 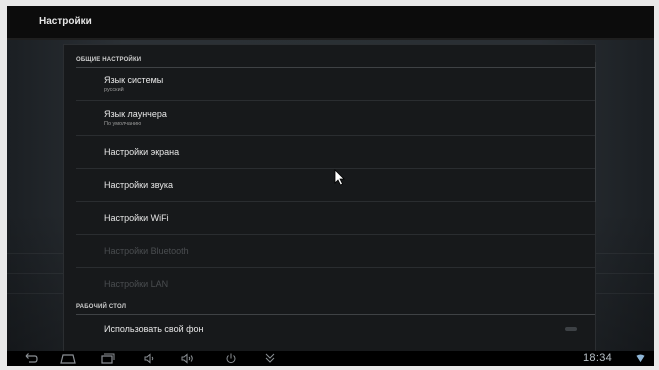 What do you see at coordinates (188, 358) in the screenshot?
I see `volume-up-icon` at bounding box center [188, 358].